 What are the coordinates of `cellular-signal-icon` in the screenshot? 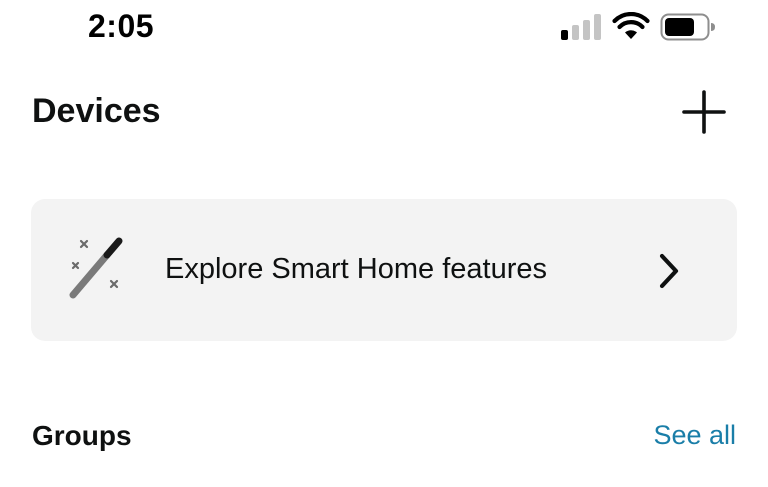 It's located at (581, 27).